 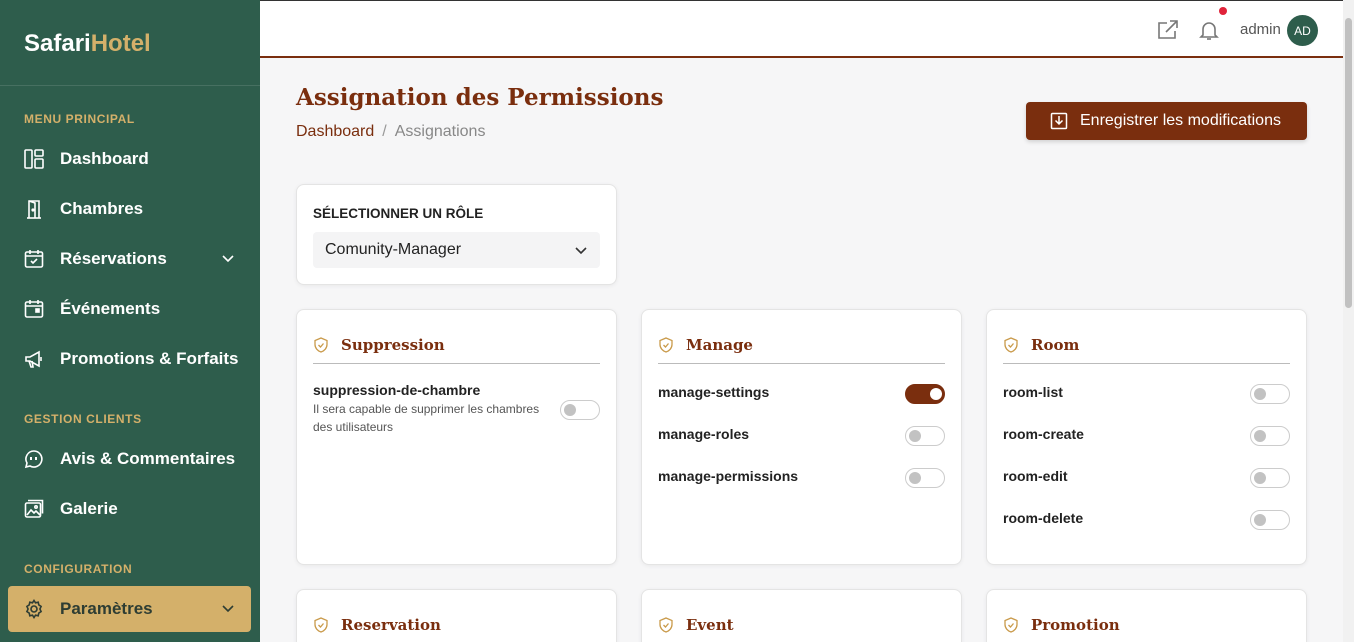 I want to click on calendar-icon, so click(x=34, y=309).